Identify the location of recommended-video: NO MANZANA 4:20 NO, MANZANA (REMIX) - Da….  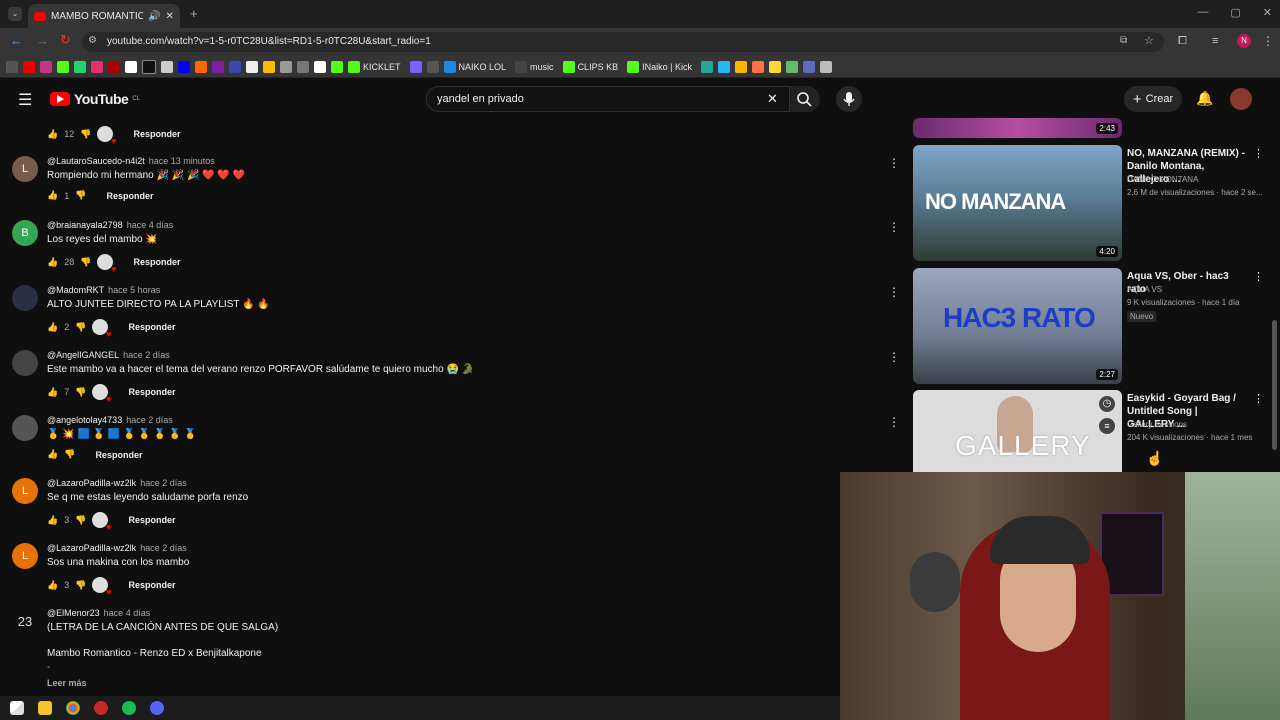
(1088, 204).